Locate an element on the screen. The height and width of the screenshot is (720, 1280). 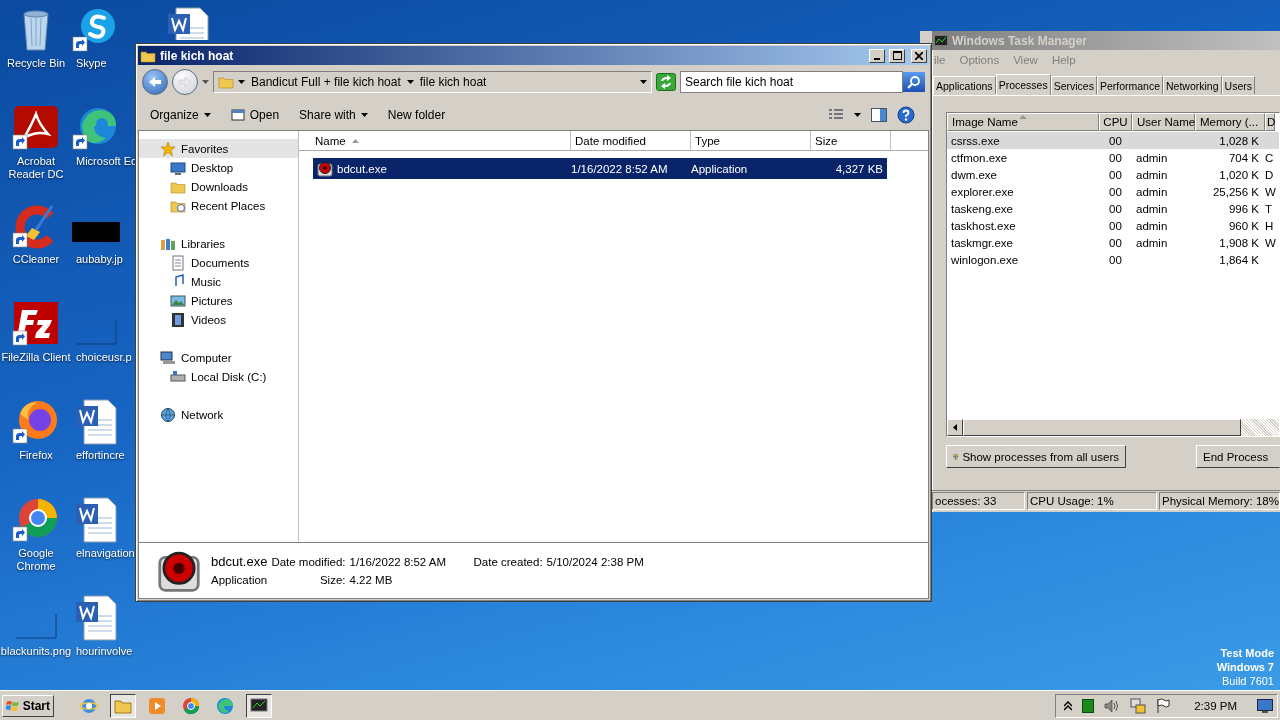
filezilla-icon is located at coordinates (36, 324).